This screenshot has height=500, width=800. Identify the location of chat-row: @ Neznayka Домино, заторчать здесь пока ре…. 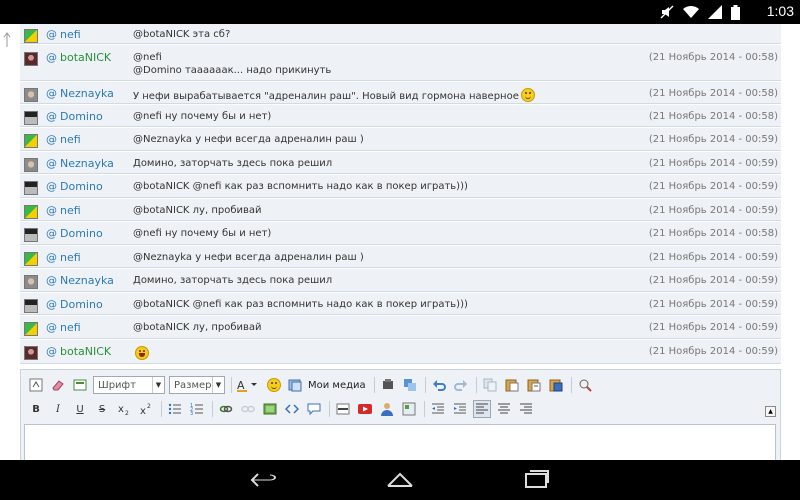
(400, 280).